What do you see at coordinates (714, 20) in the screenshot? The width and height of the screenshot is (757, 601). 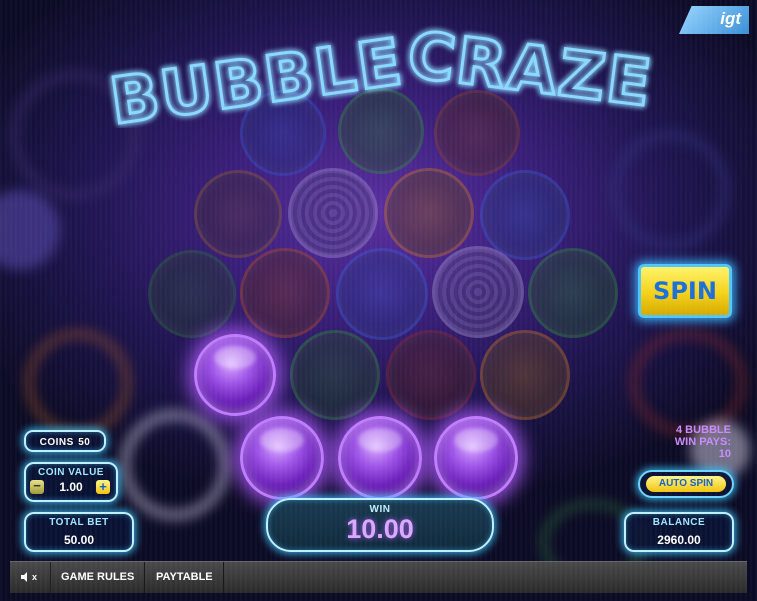 I see `igt-logo: igt` at bounding box center [714, 20].